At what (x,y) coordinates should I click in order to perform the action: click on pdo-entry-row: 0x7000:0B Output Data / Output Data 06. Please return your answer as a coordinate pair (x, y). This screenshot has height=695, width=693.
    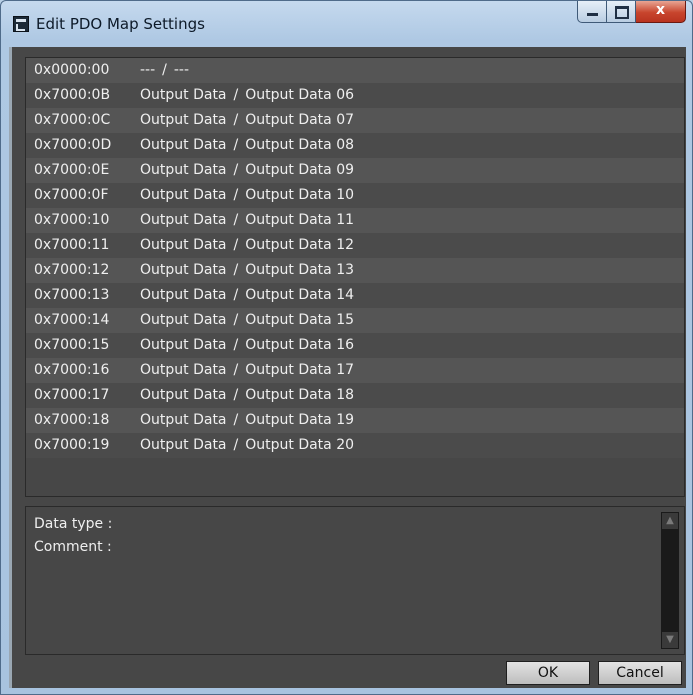
    Looking at the image, I should click on (355, 95).